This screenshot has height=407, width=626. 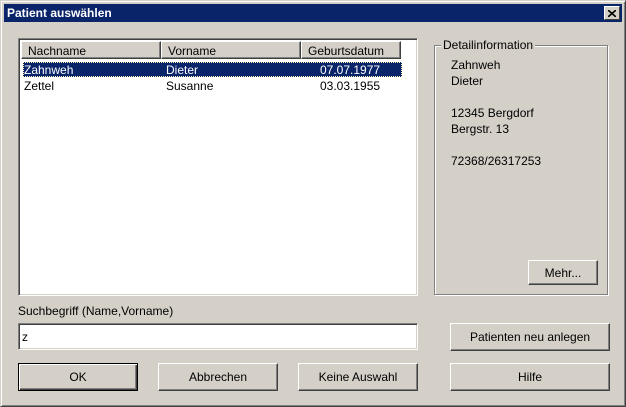 I want to click on cell-nachname: Zahnweh, so click(x=49, y=70).